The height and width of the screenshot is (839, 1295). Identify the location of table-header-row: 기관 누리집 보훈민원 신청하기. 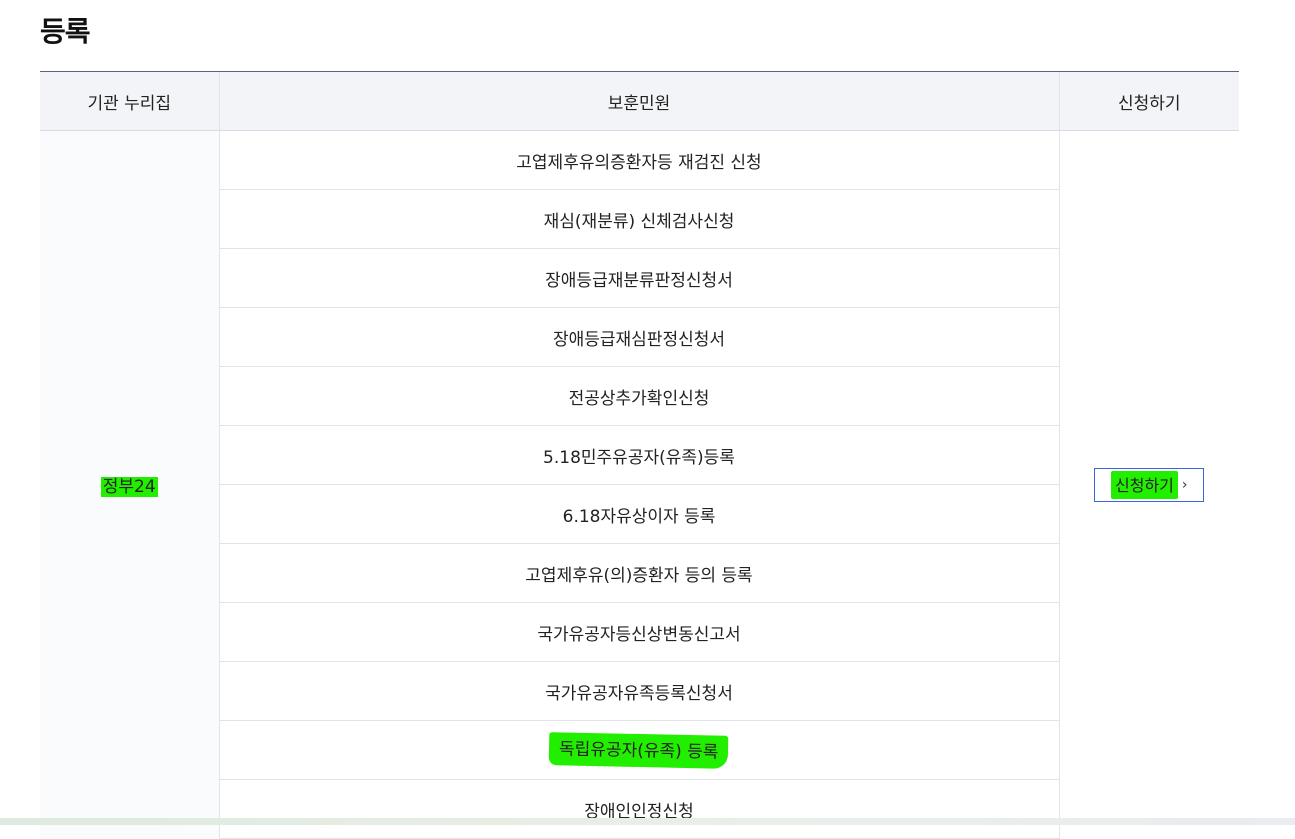
(639, 101).